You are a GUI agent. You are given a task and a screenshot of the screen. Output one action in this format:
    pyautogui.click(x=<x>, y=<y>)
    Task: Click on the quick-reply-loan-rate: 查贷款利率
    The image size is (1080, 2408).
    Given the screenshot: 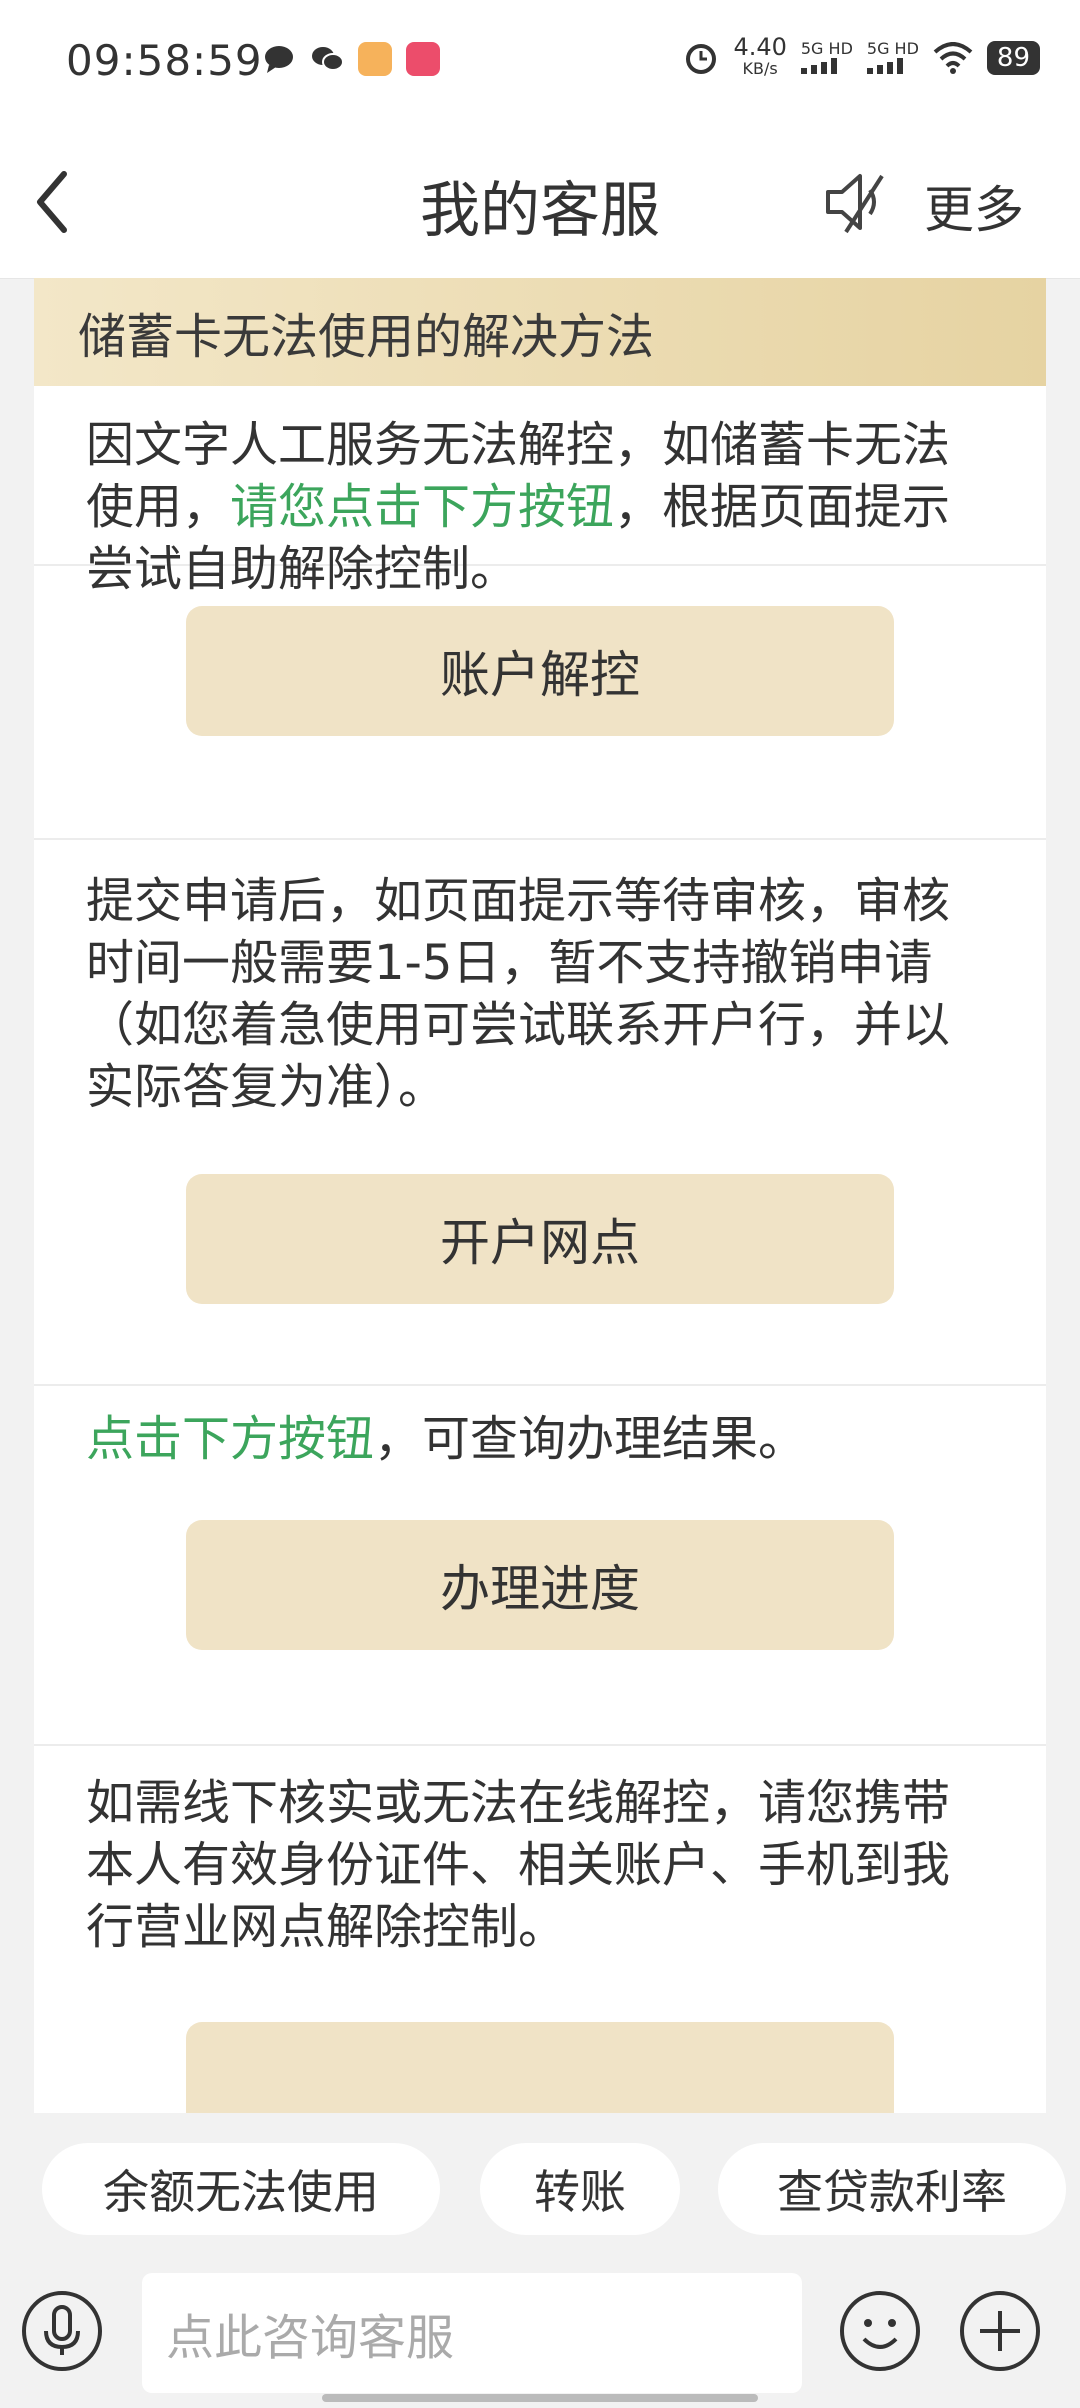 What is the action you would take?
    pyautogui.click(x=892, y=2189)
    